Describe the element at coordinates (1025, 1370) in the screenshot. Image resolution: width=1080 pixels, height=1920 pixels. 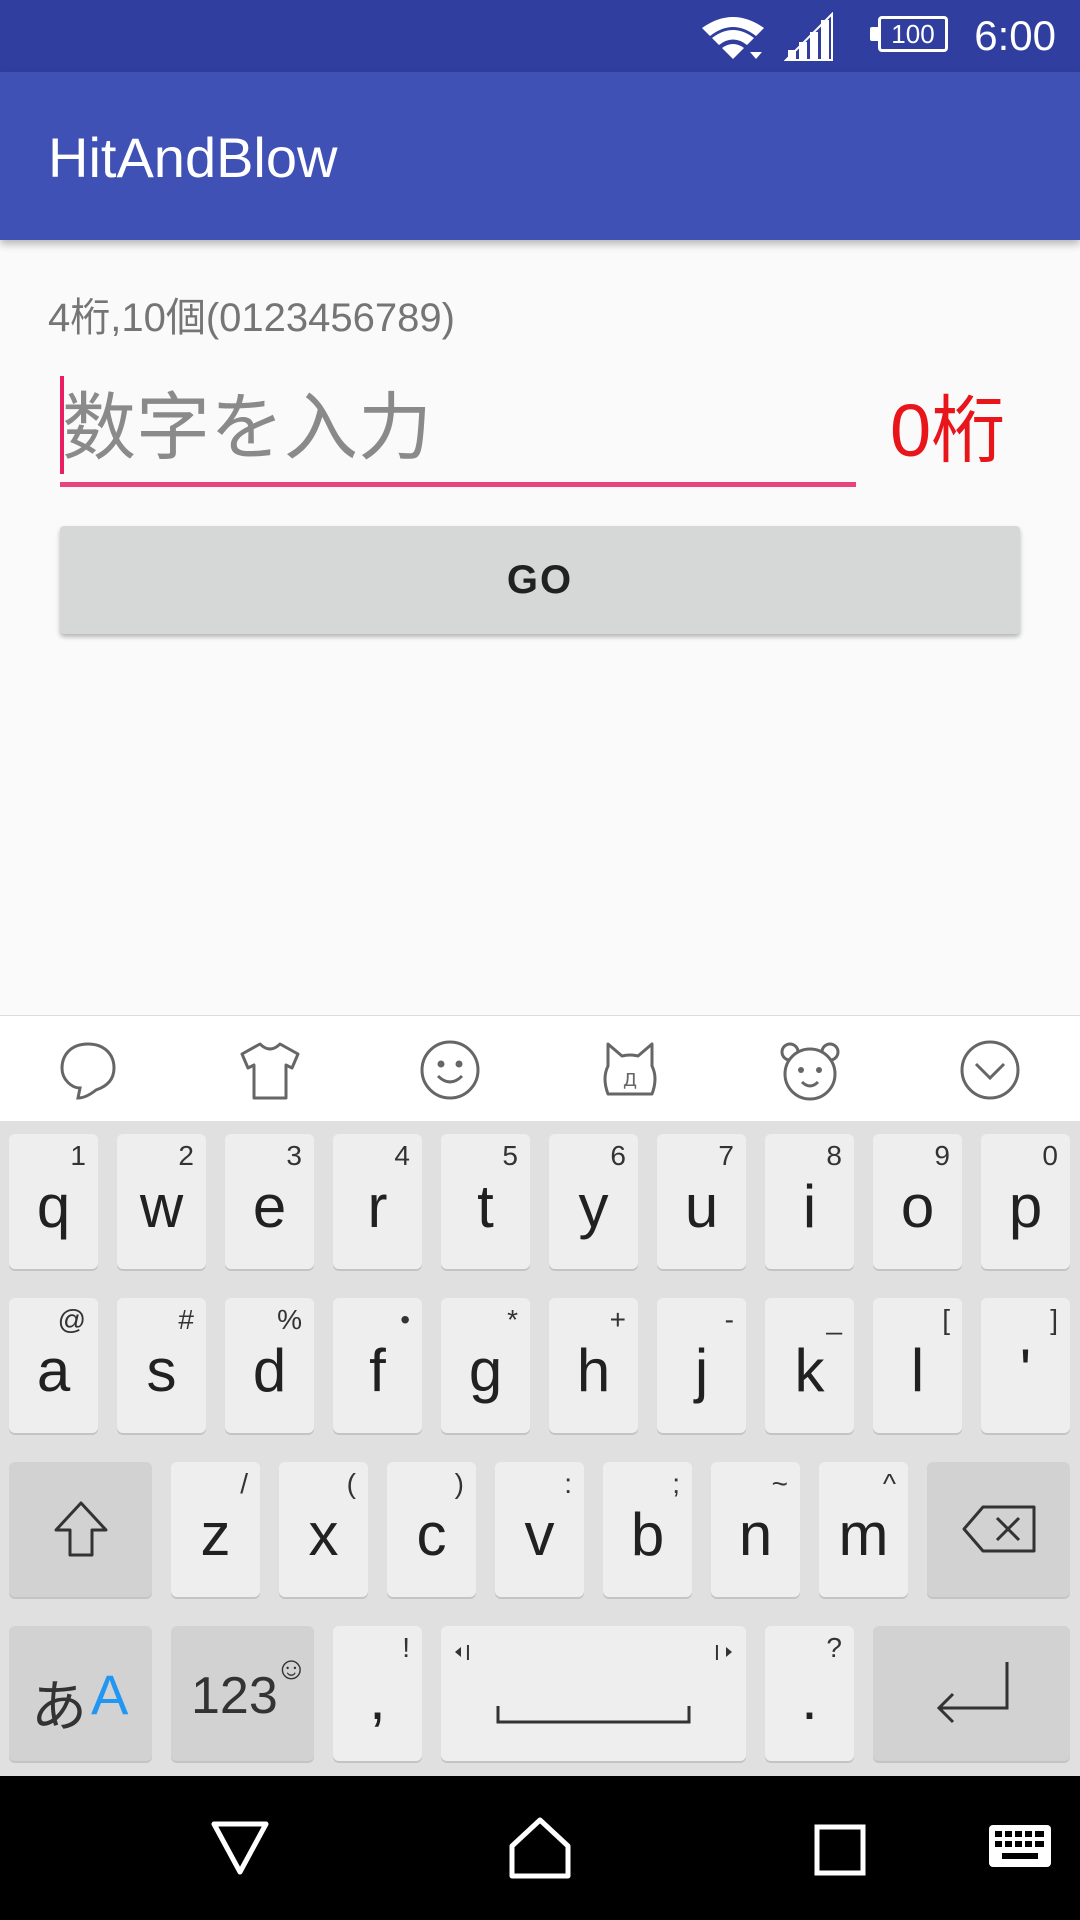
I see `key-label: '` at that location.